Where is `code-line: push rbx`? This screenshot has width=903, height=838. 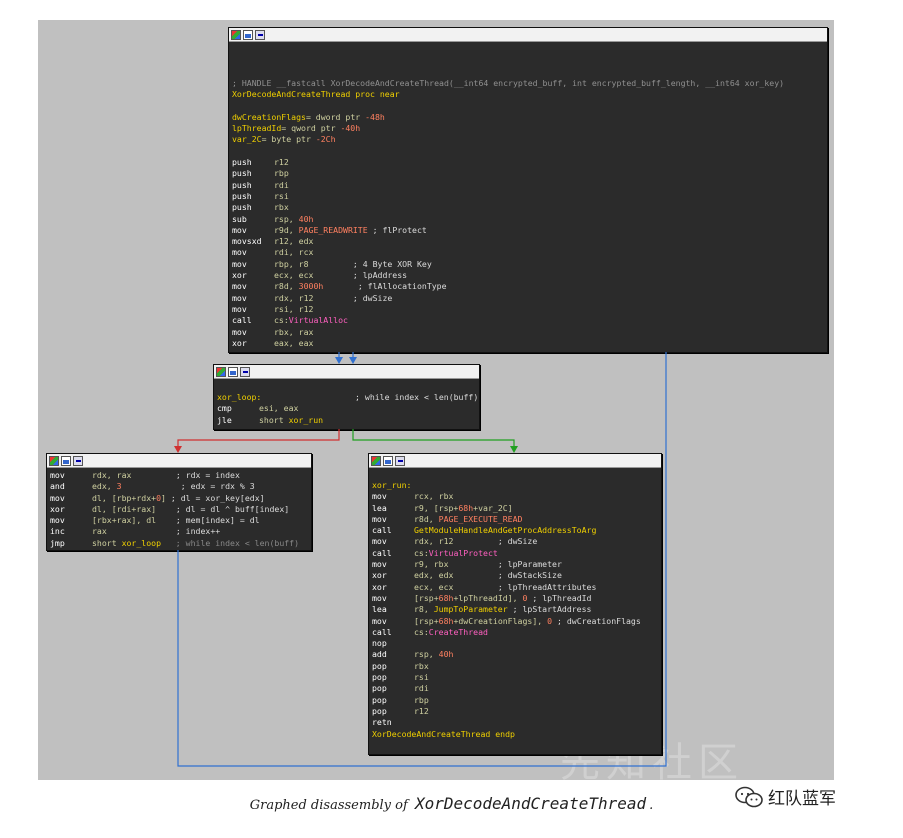
code-line: push rbx is located at coordinates (528, 207).